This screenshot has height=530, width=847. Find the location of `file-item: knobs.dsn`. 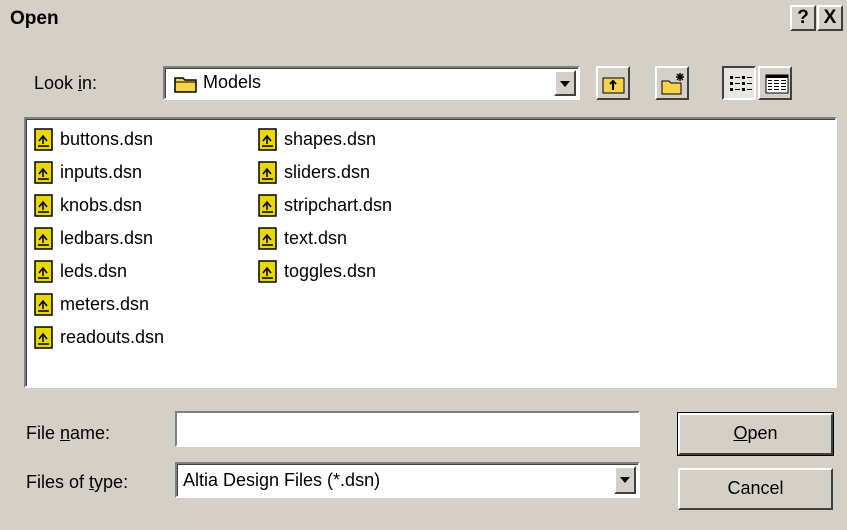

file-item: knobs.dsn is located at coordinates (99, 205).